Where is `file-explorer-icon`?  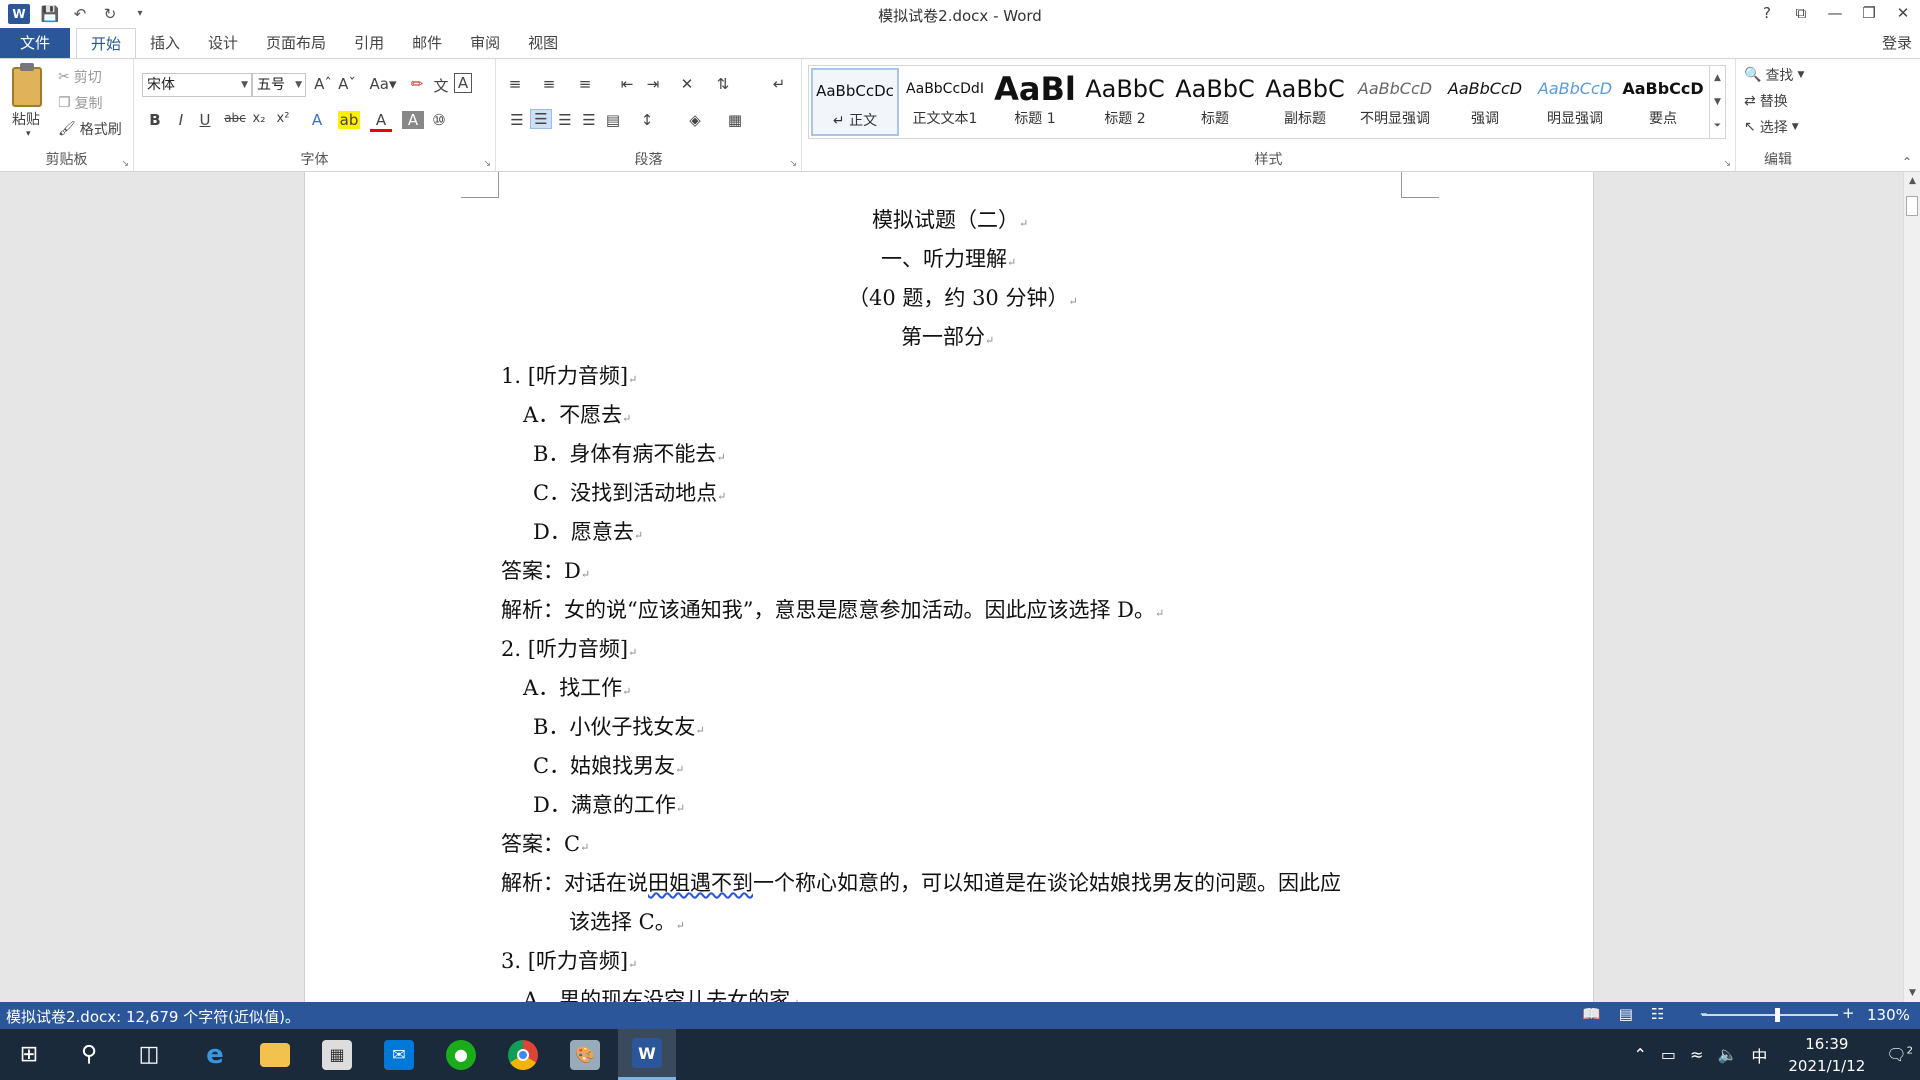
file-explorer-icon is located at coordinates (275, 1054).